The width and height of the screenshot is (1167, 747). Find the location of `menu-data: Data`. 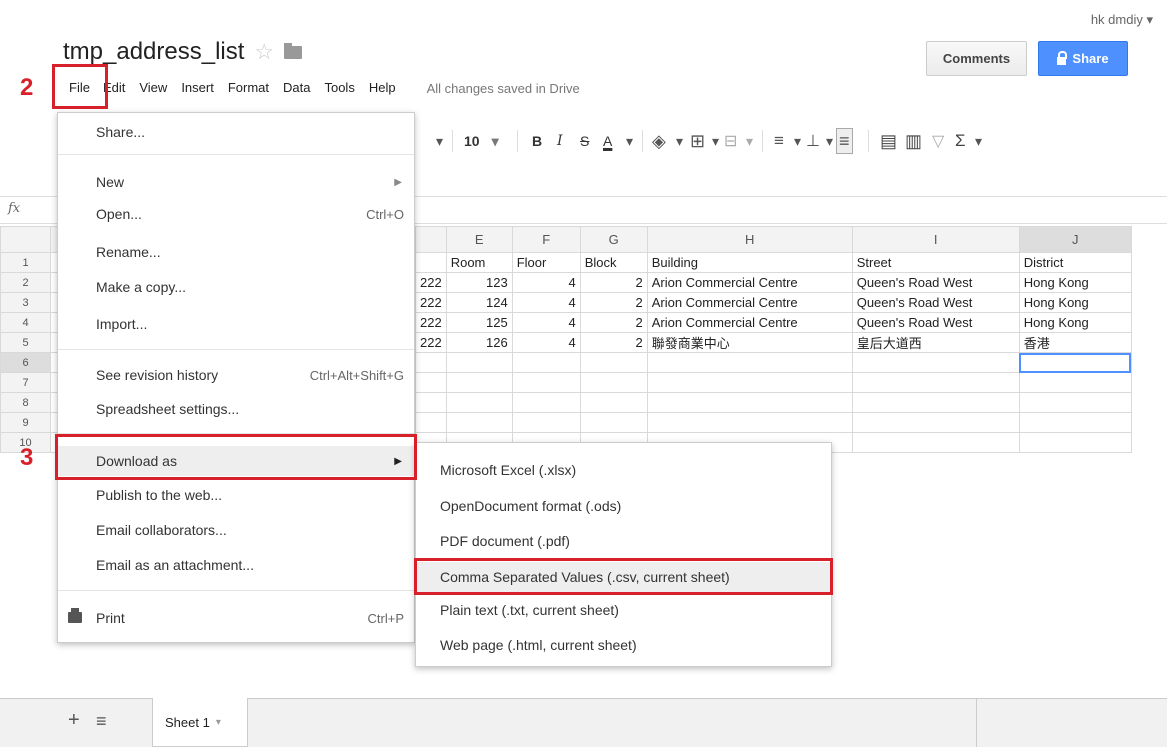

menu-data: Data is located at coordinates (296, 88).